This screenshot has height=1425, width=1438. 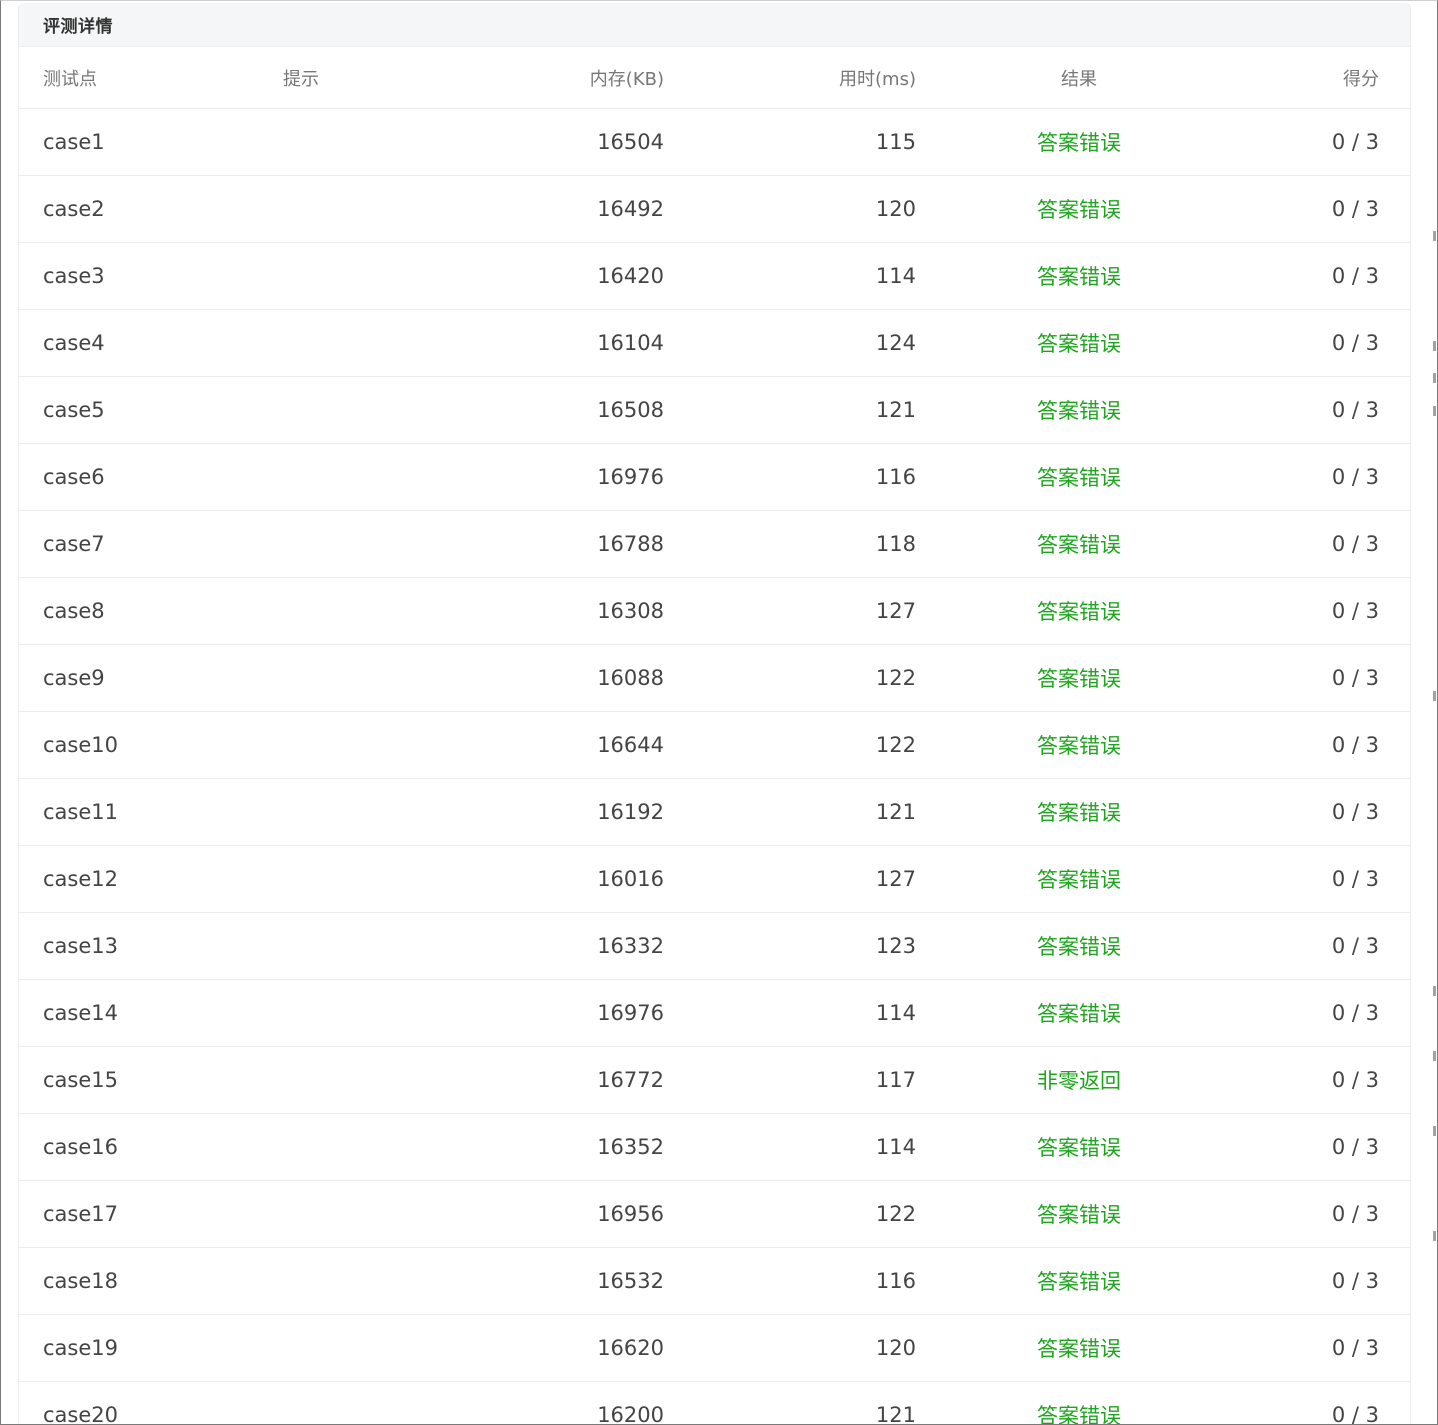 What do you see at coordinates (714, 1013) in the screenshot?
I see `table-row: case14 16976 114 答案错误 0 / 3` at bounding box center [714, 1013].